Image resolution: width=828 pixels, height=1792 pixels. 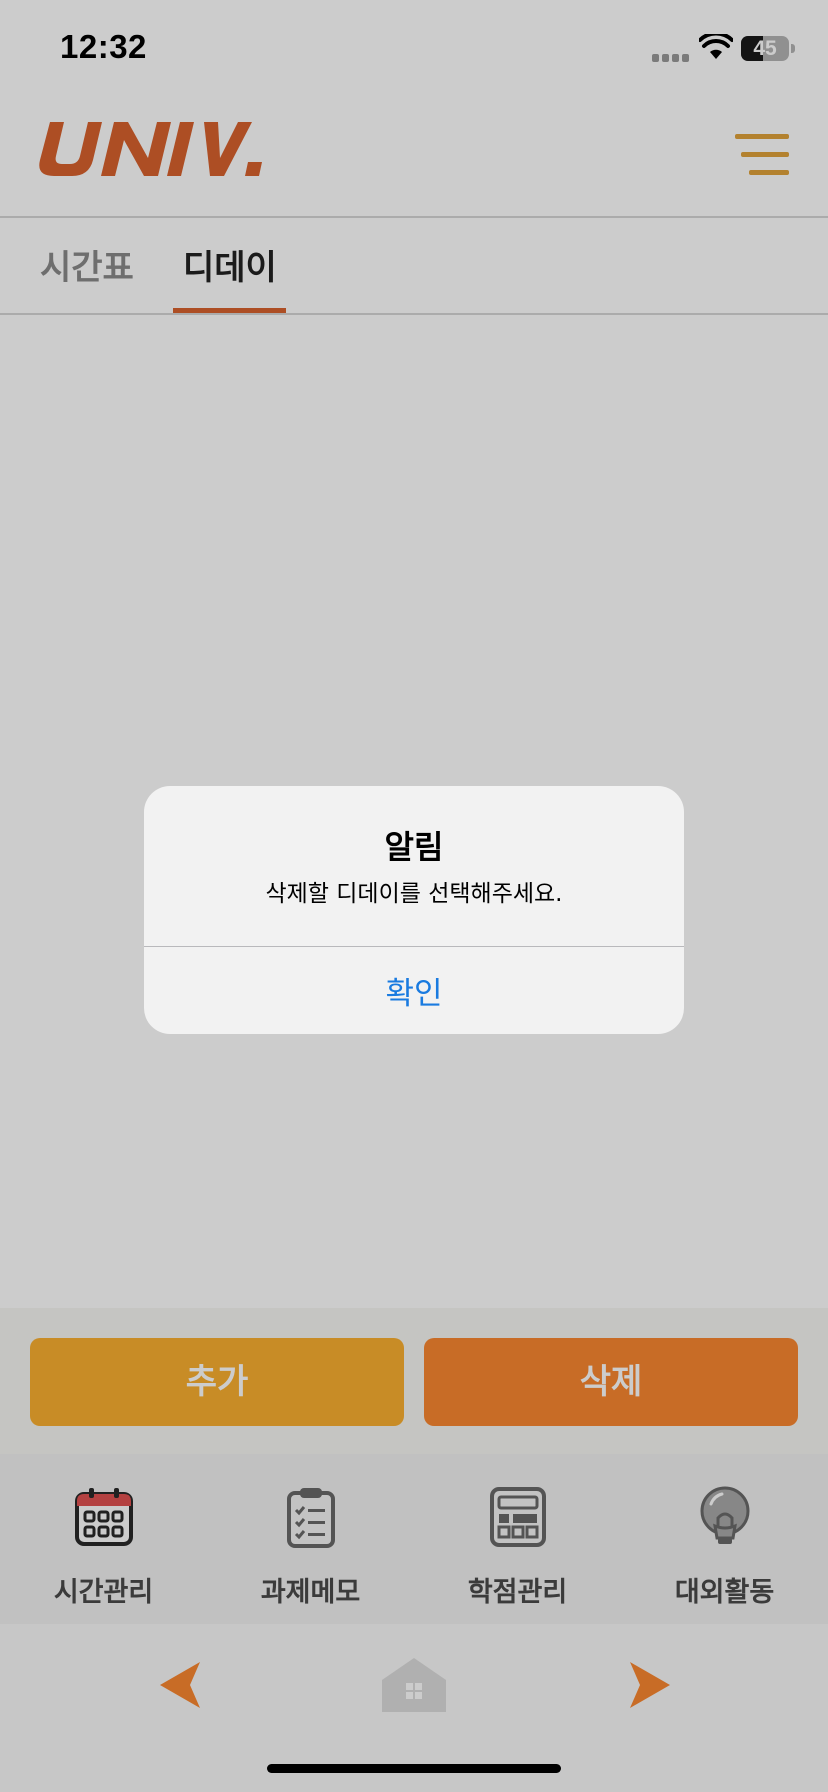 What do you see at coordinates (414, 910) in the screenshot?
I see `alert-dialog: 알림 삭제할 디데이를 선택해주세요. 확인` at bounding box center [414, 910].